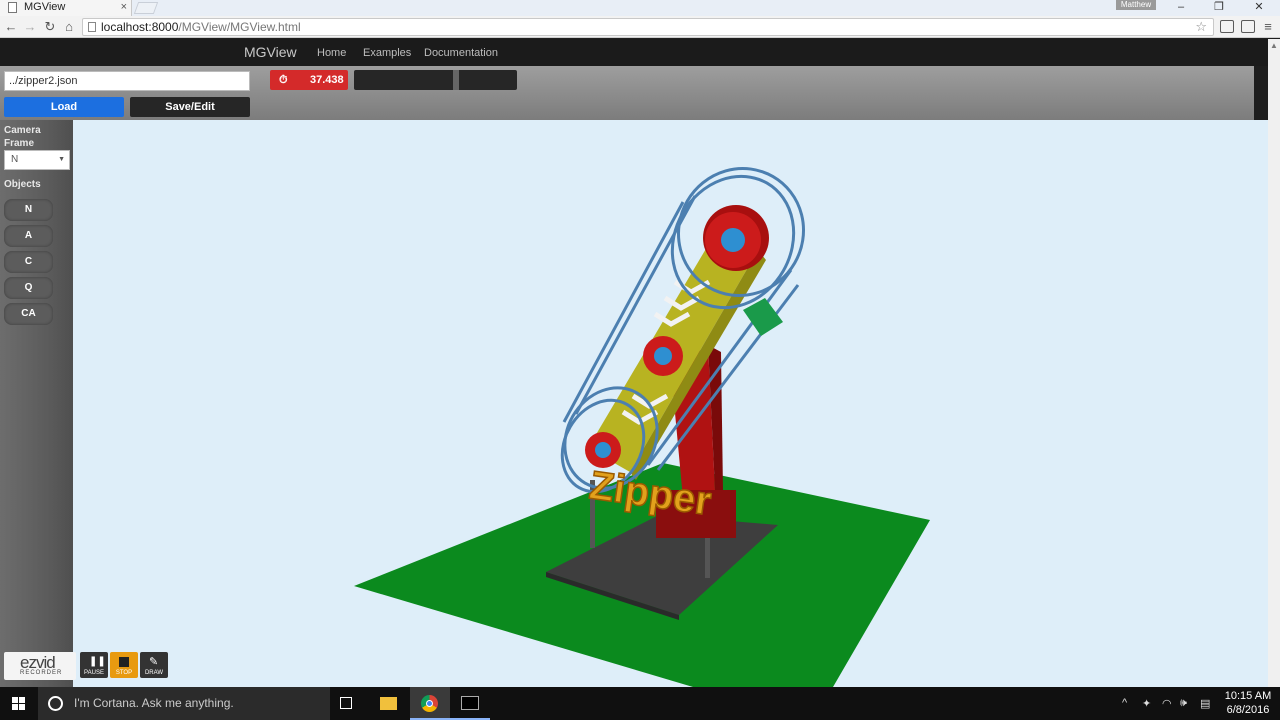 The image size is (1280, 720). Describe the element at coordinates (64, 107) in the screenshot. I see `load-button: Load` at that location.